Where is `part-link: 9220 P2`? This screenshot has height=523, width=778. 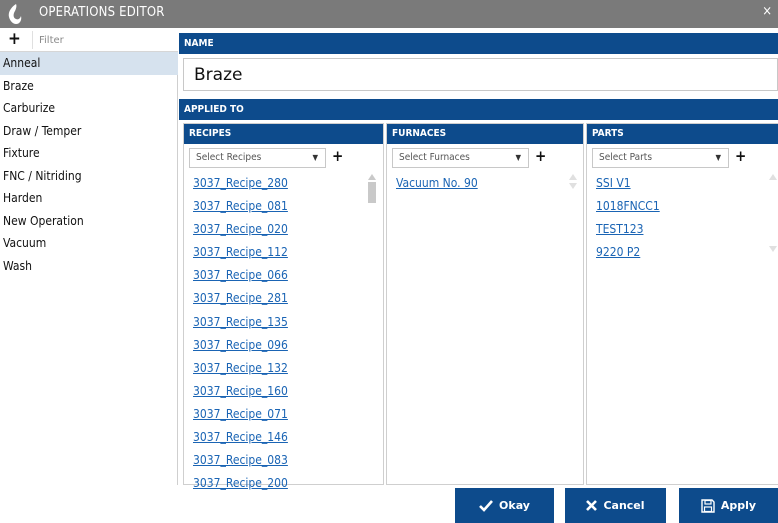 part-link: 9220 P2 is located at coordinates (628, 252).